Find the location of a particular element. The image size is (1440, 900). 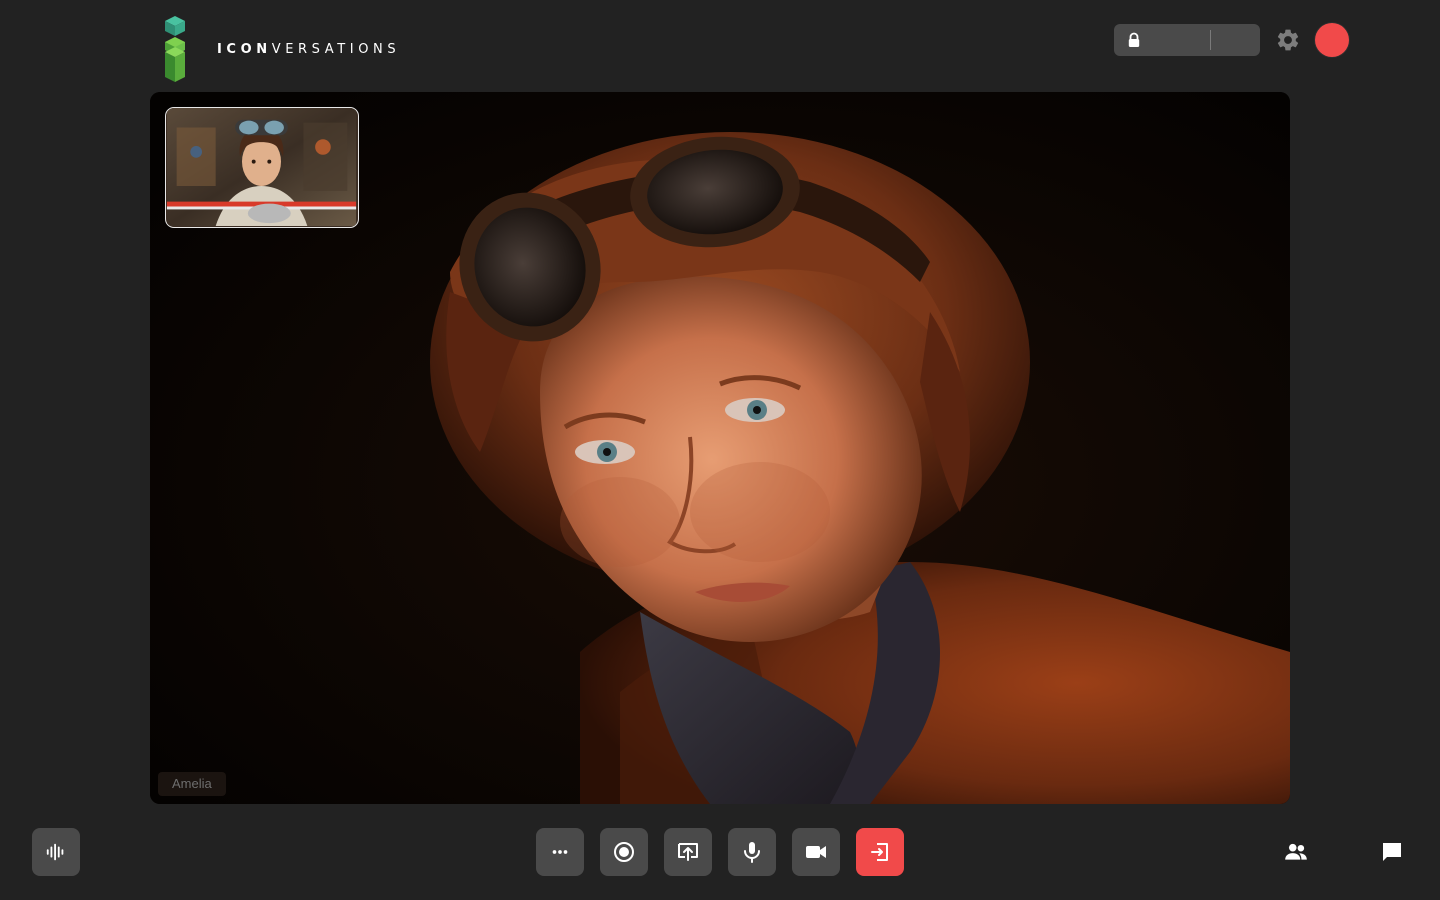

microphone-icon is located at coordinates (752, 852).